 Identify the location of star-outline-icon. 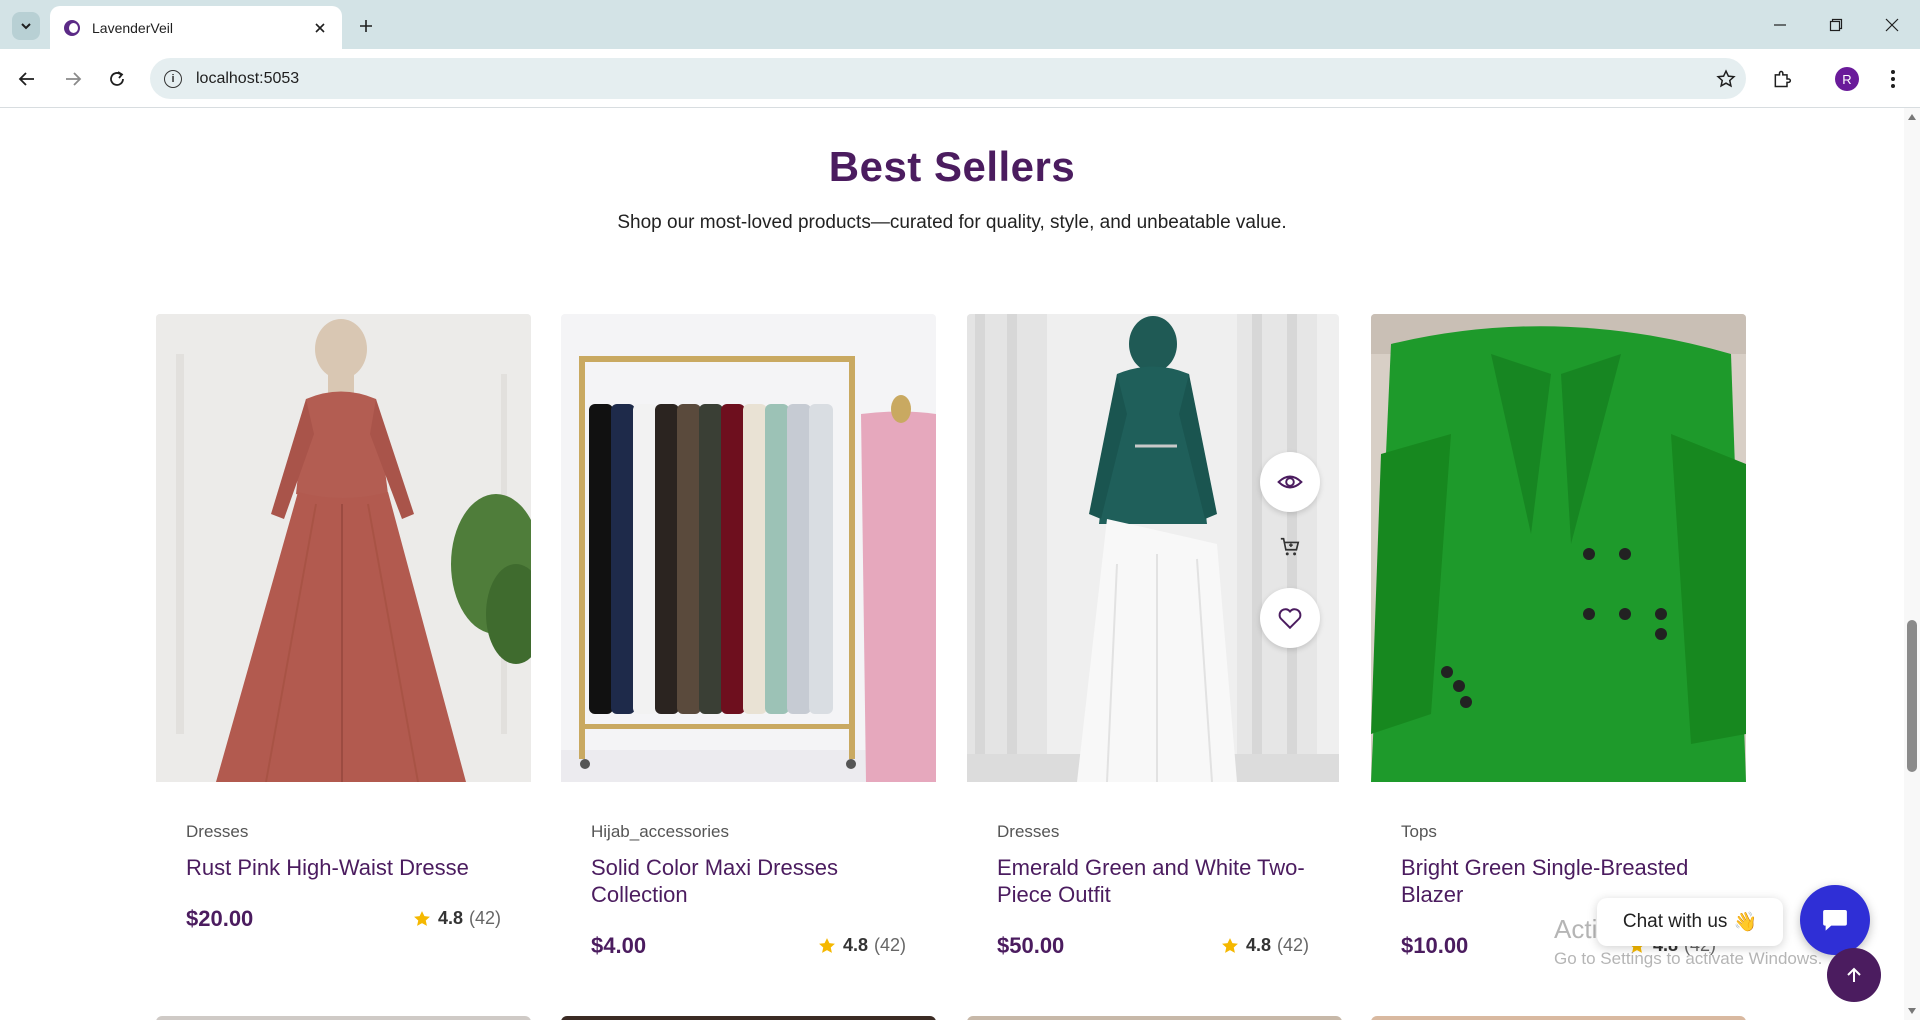
(1726, 77).